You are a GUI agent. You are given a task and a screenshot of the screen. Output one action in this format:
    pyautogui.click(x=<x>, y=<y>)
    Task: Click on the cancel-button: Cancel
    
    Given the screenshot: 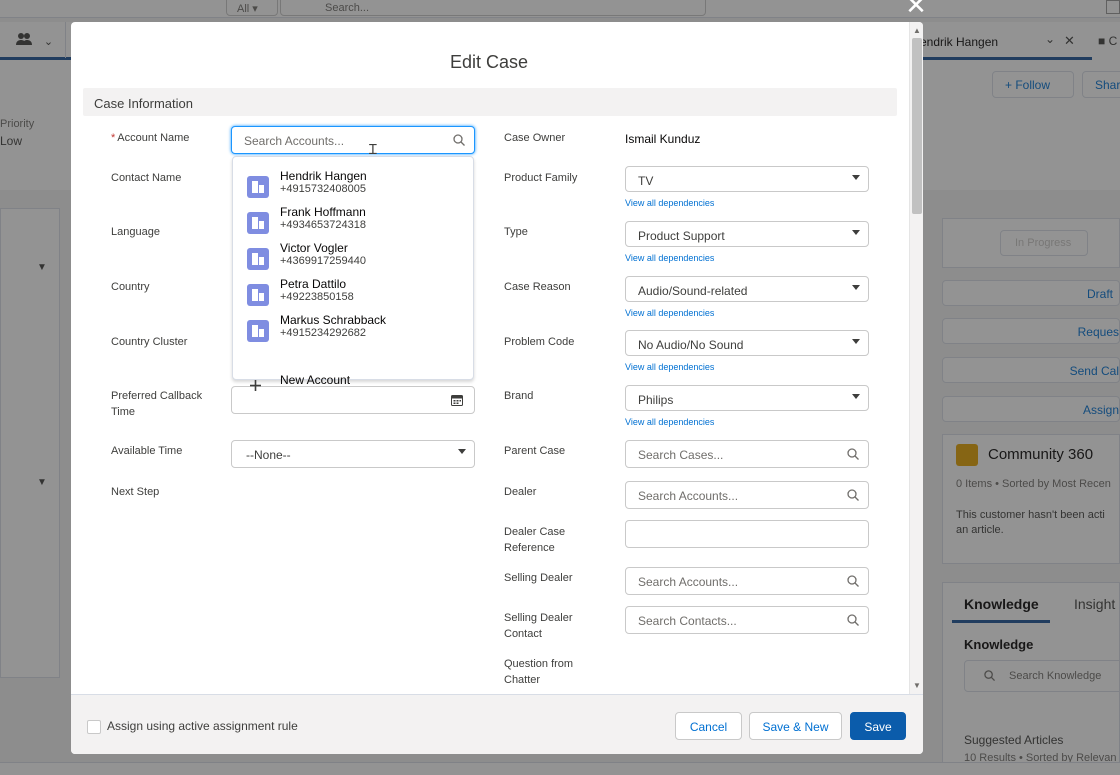 What is the action you would take?
    pyautogui.click(x=708, y=726)
    